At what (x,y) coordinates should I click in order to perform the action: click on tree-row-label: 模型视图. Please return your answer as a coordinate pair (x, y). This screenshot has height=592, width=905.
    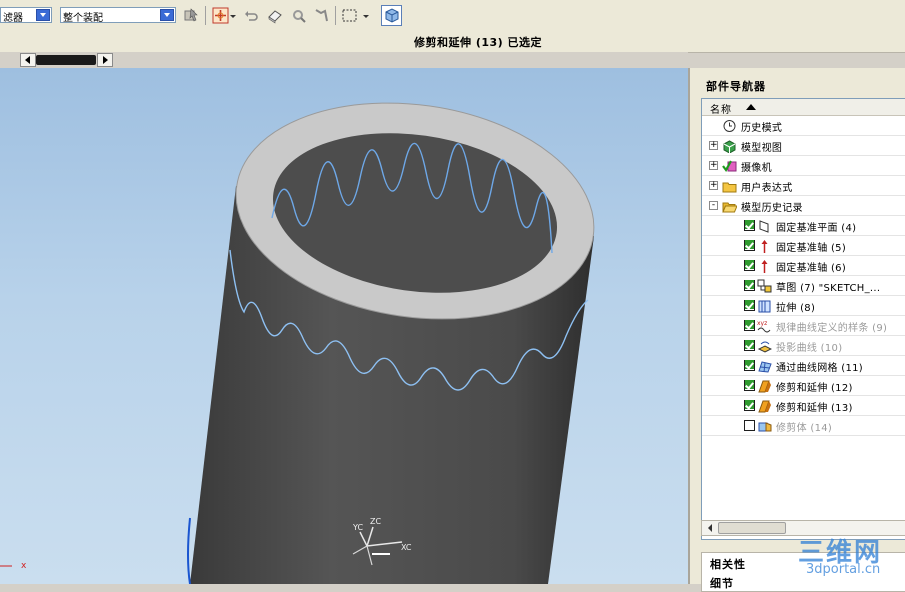
    Looking at the image, I should click on (762, 148).